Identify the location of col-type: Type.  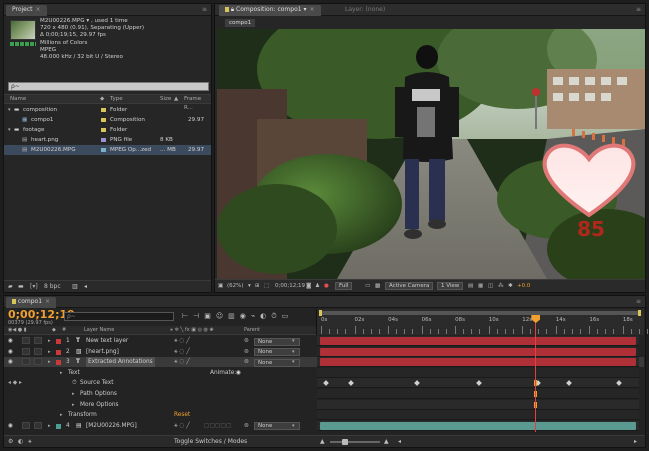
(116, 99).